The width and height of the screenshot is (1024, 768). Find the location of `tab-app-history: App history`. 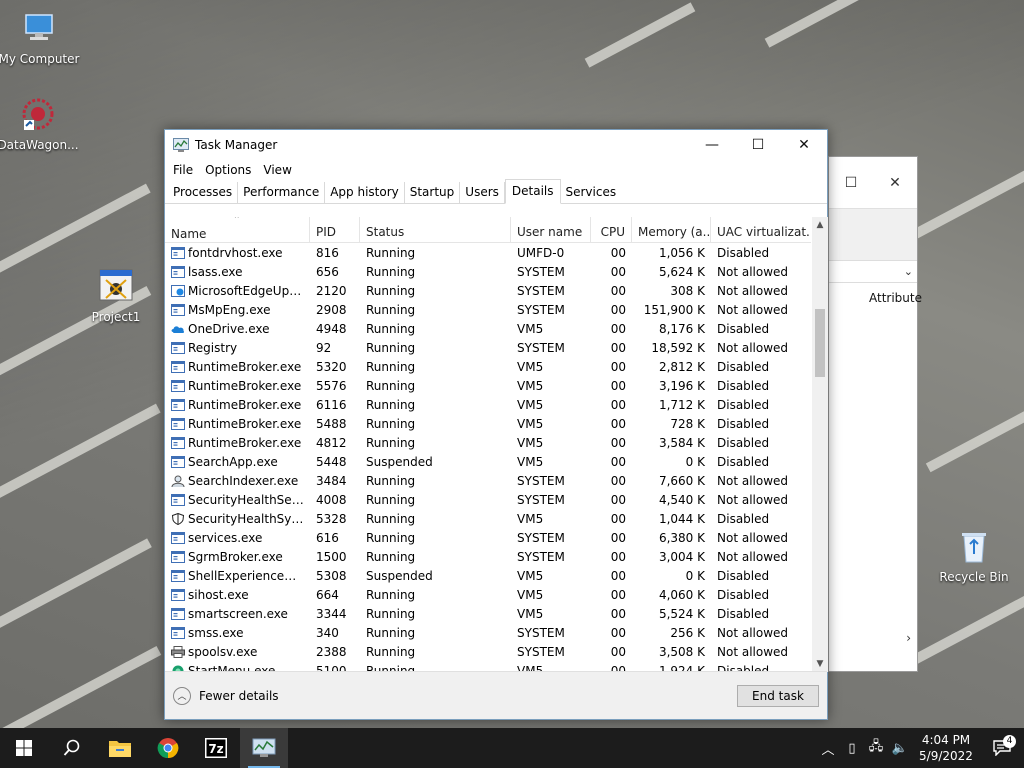

tab-app-history: App history is located at coordinates (365, 192).